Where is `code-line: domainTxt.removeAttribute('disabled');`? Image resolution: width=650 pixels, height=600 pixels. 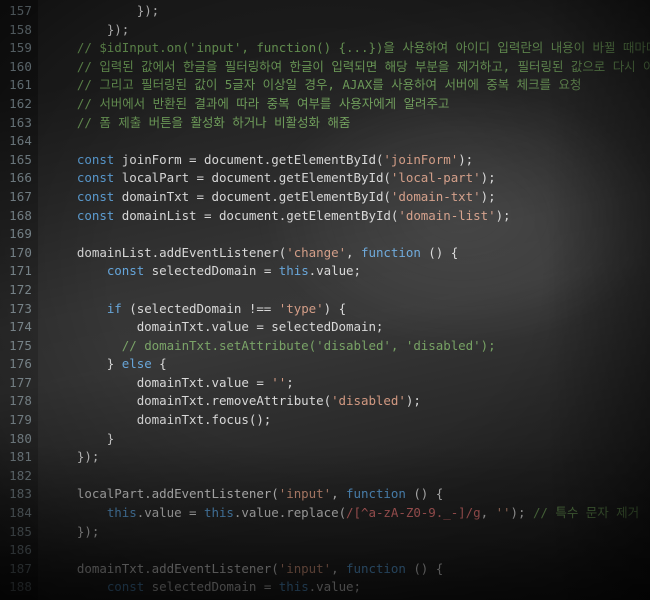
code-line: domainTxt.removeAttribute('disabled'); is located at coordinates (348, 401).